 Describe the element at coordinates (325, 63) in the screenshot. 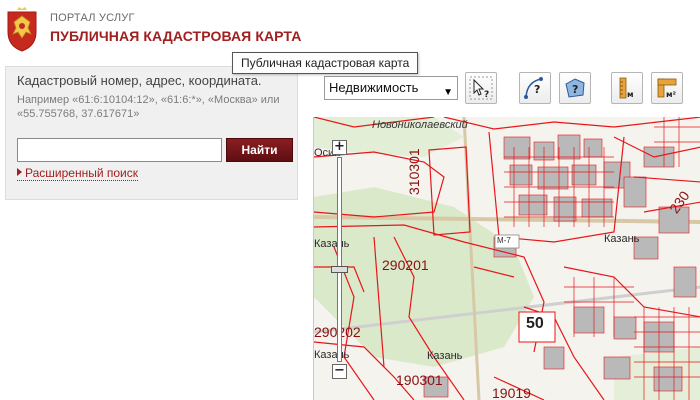

I see `tooltip: Публичная кадастровая карта` at that location.